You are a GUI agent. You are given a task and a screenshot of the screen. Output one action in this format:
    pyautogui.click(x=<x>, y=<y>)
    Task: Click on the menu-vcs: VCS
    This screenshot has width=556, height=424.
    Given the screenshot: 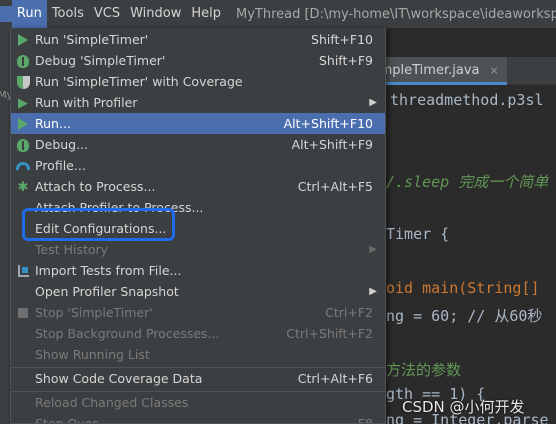 What is the action you would take?
    pyautogui.click(x=107, y=14)
    